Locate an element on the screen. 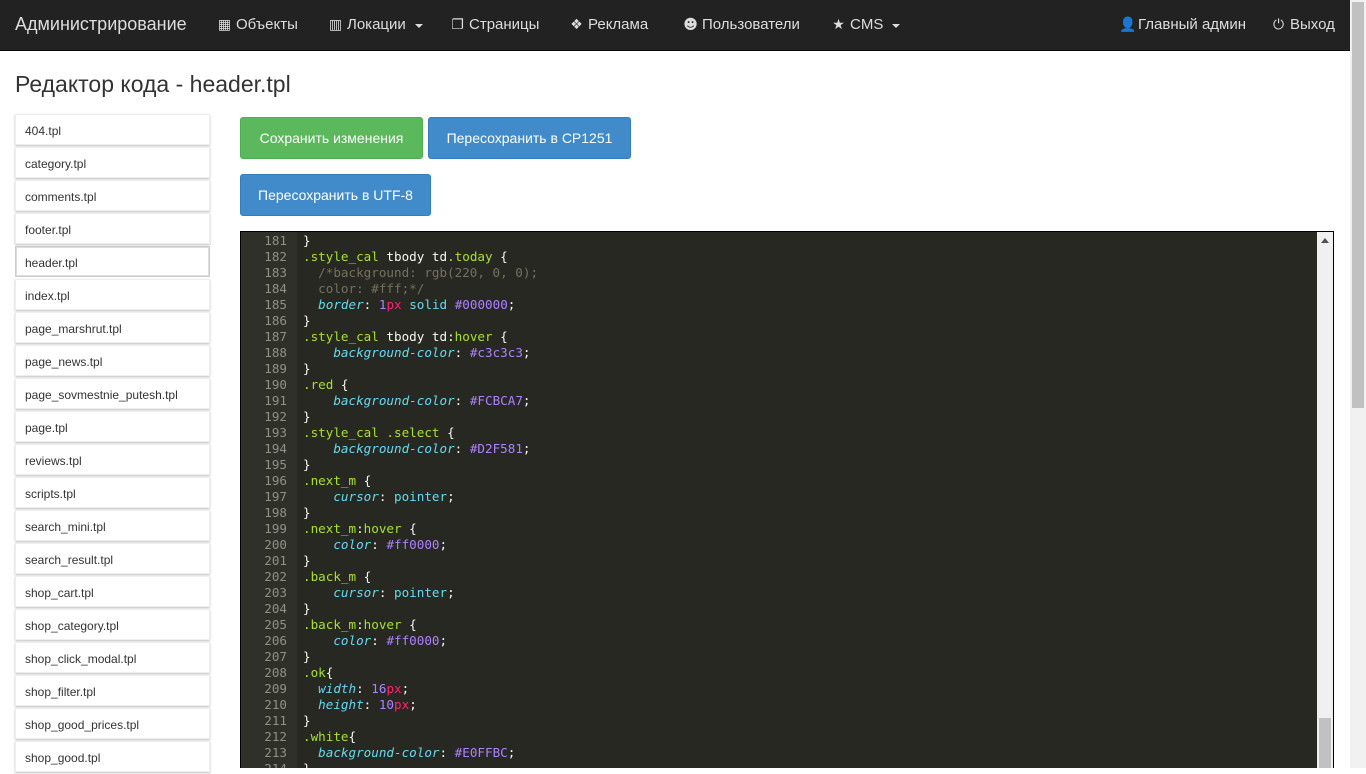  line-number: 193 is located at coordinates (275, 432).